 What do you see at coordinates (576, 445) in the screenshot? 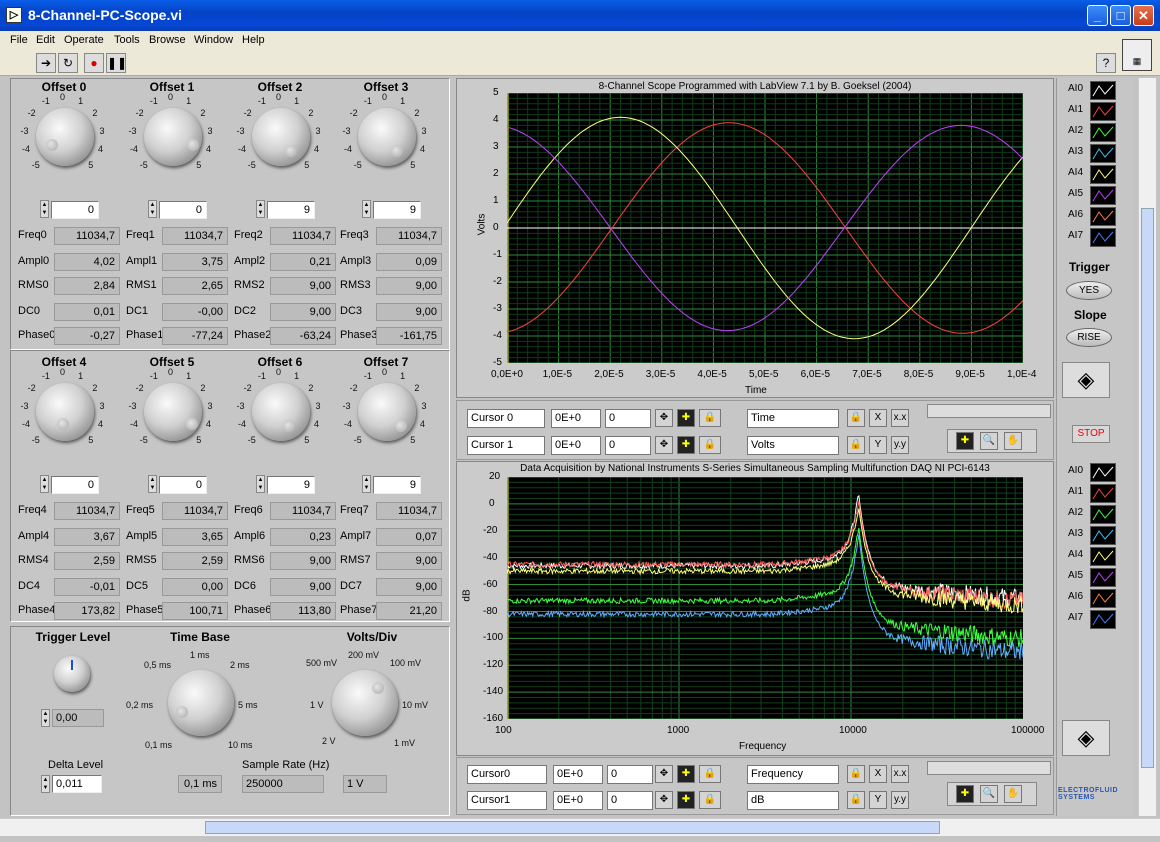
I see `cursor1-x: 0E+0` at bounding box center [576, 445].